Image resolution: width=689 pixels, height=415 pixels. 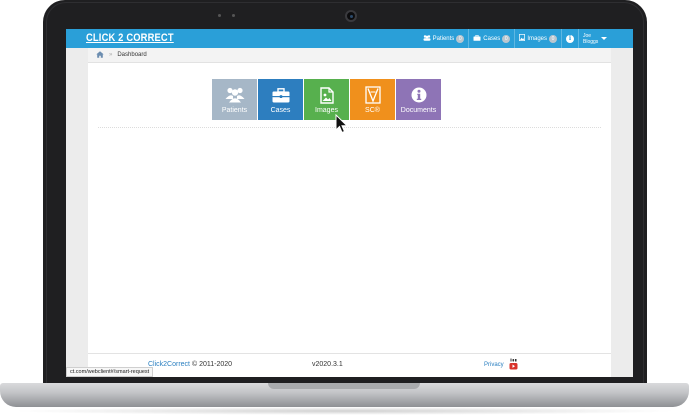 I want to click on privacy-link: Privacy, so click(x=494, y=365).